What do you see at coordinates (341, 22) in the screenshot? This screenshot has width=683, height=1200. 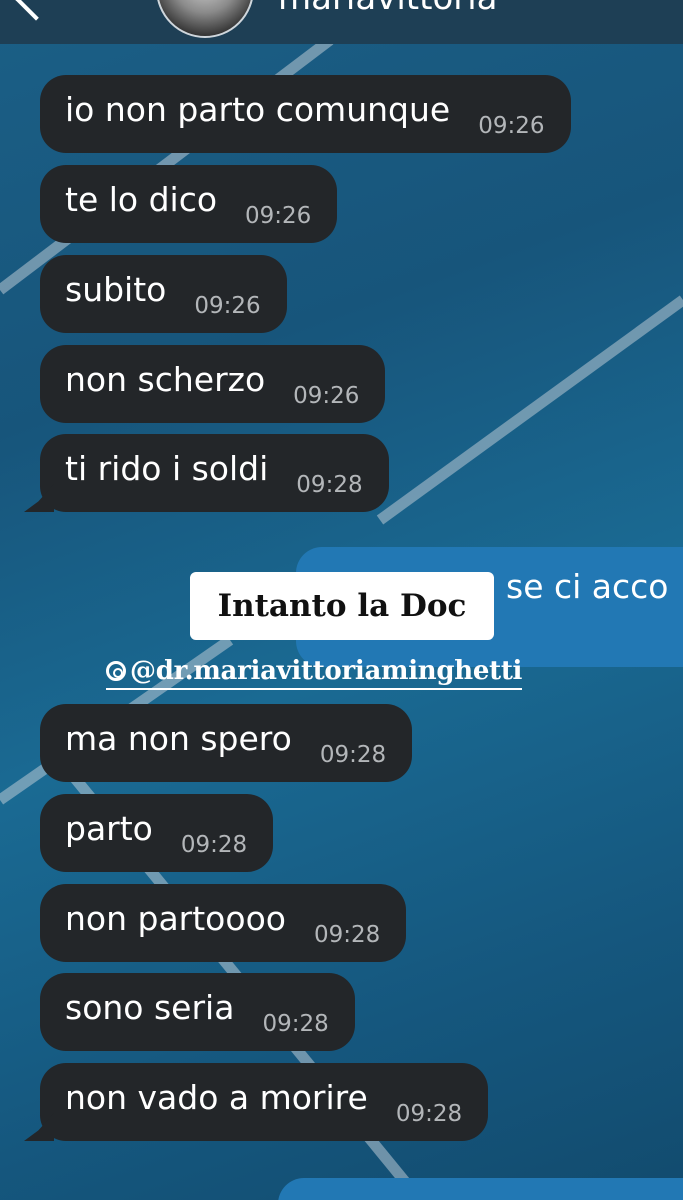 I see `chat-header: mariavittoria` at bounding box center [341, 22].